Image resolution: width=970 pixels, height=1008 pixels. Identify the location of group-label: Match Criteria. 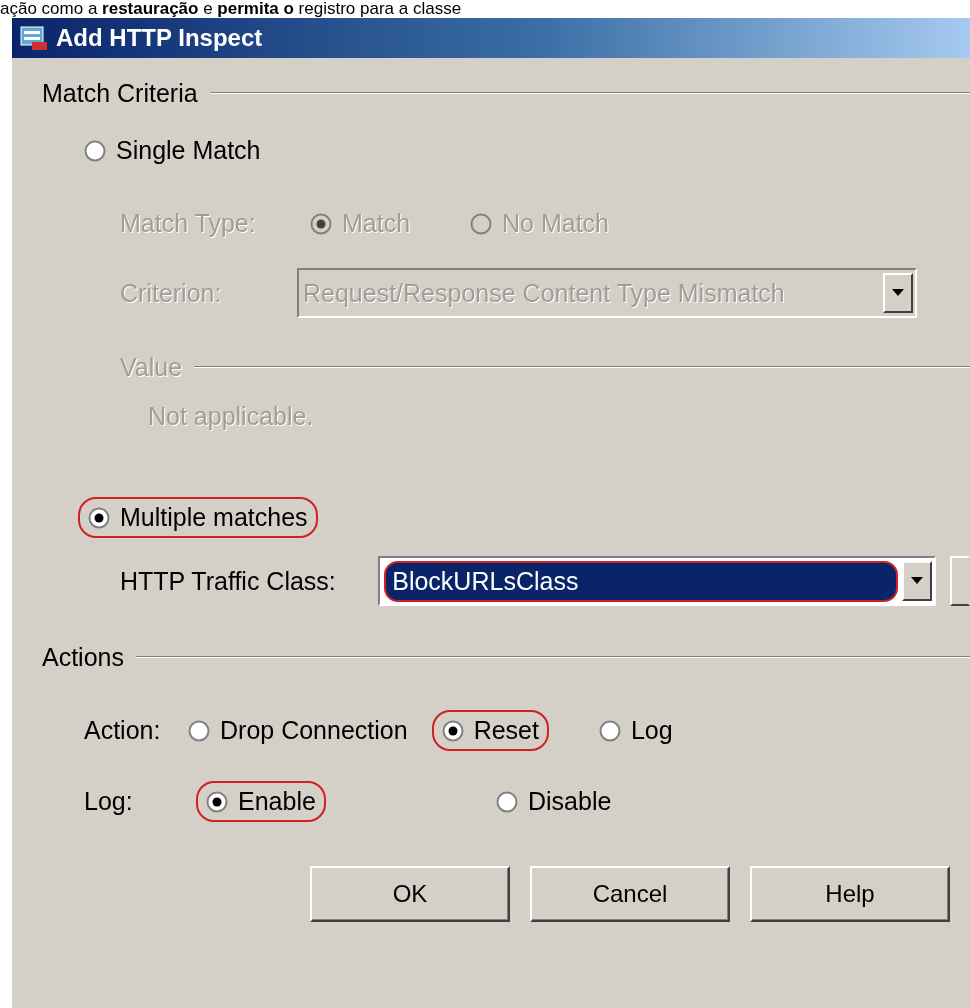
(120, 93).